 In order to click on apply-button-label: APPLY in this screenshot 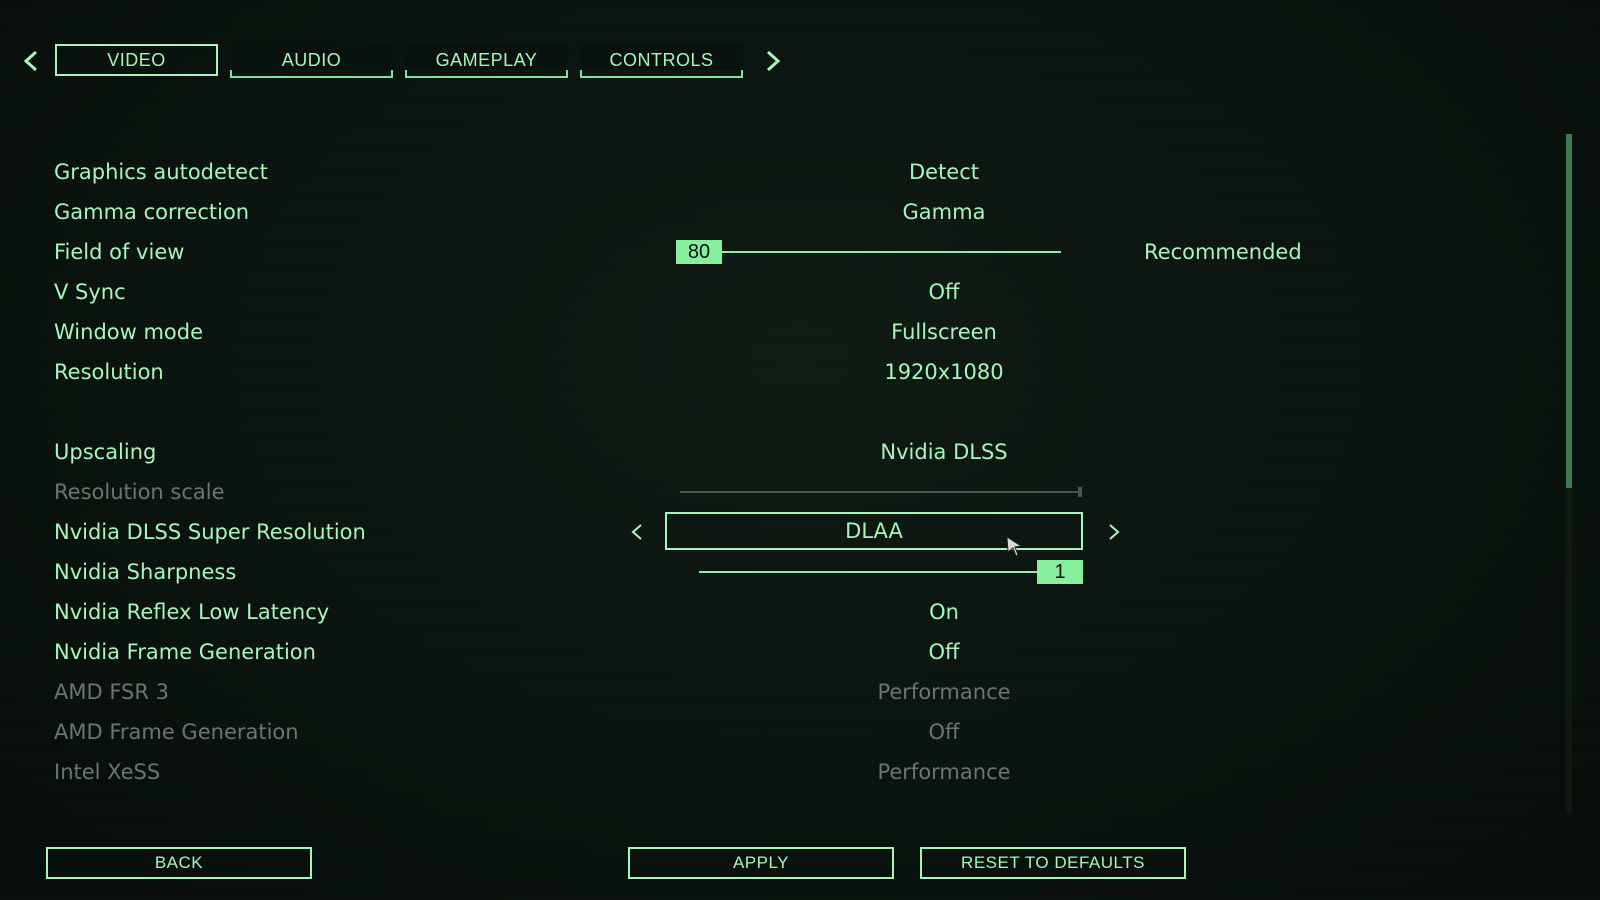, I will do `click(761, 862)`.